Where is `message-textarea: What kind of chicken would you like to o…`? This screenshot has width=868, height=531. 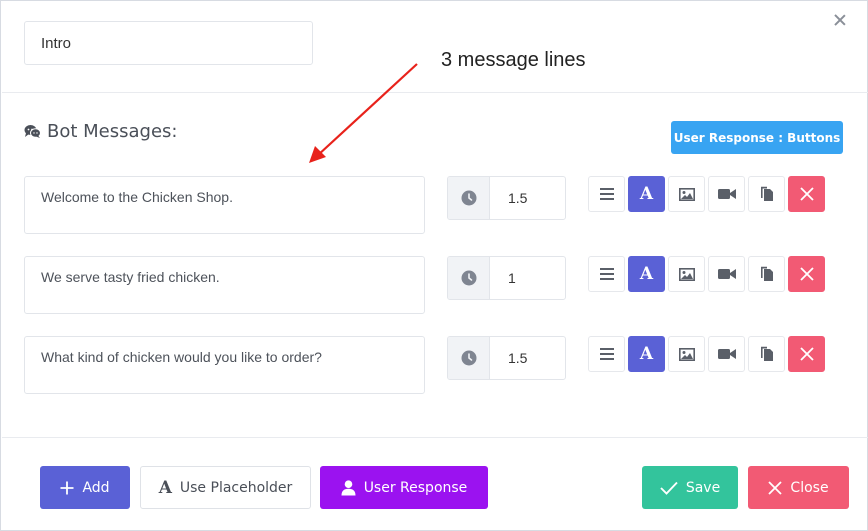
message-textarea: What kind of chicken would you like to o… is located at coordinates (224, 365).